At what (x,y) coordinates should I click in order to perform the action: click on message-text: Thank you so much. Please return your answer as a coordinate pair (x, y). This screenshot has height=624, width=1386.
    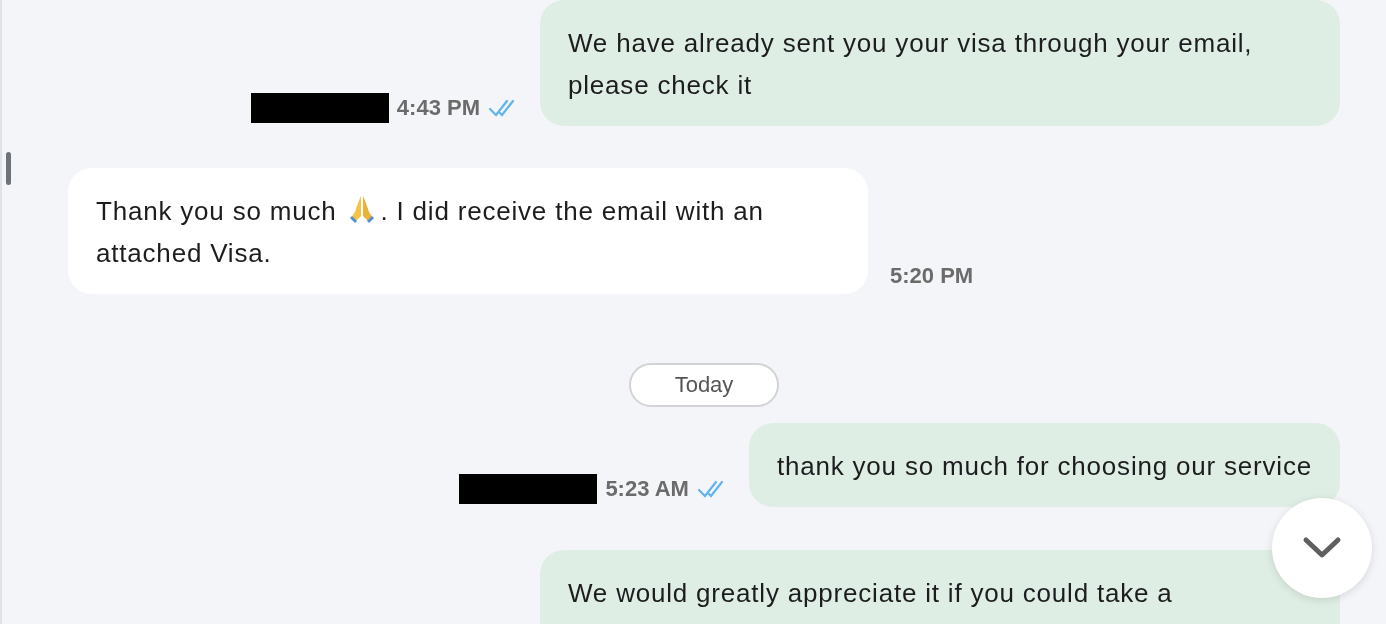
    Looking at the image, I should click on (216, 211).